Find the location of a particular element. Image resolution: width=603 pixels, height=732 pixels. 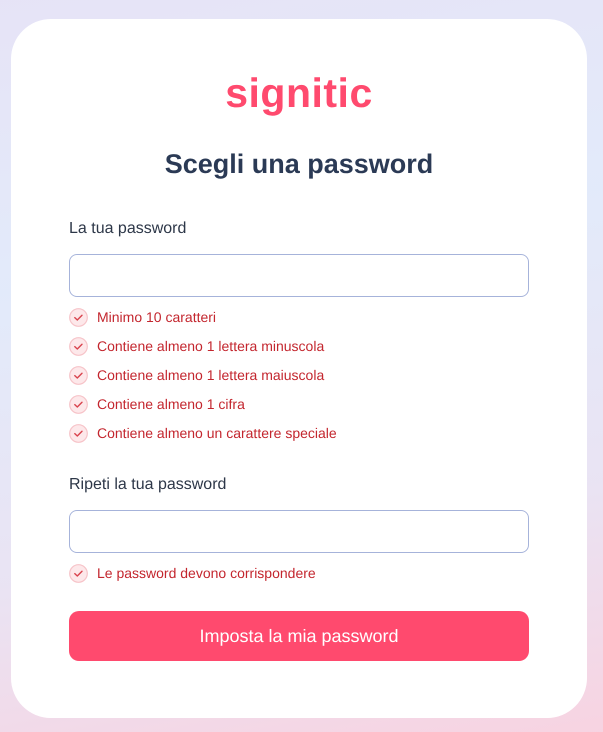

rule-text: Contiene almeno un carattere speciale is located at coordinates (217, 433).